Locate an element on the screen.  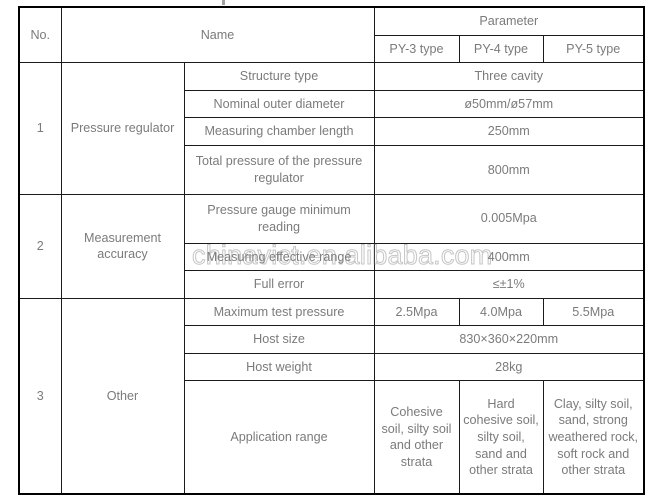
header-cell-type-3: PY-5 type is located at coordinates (593, 49).